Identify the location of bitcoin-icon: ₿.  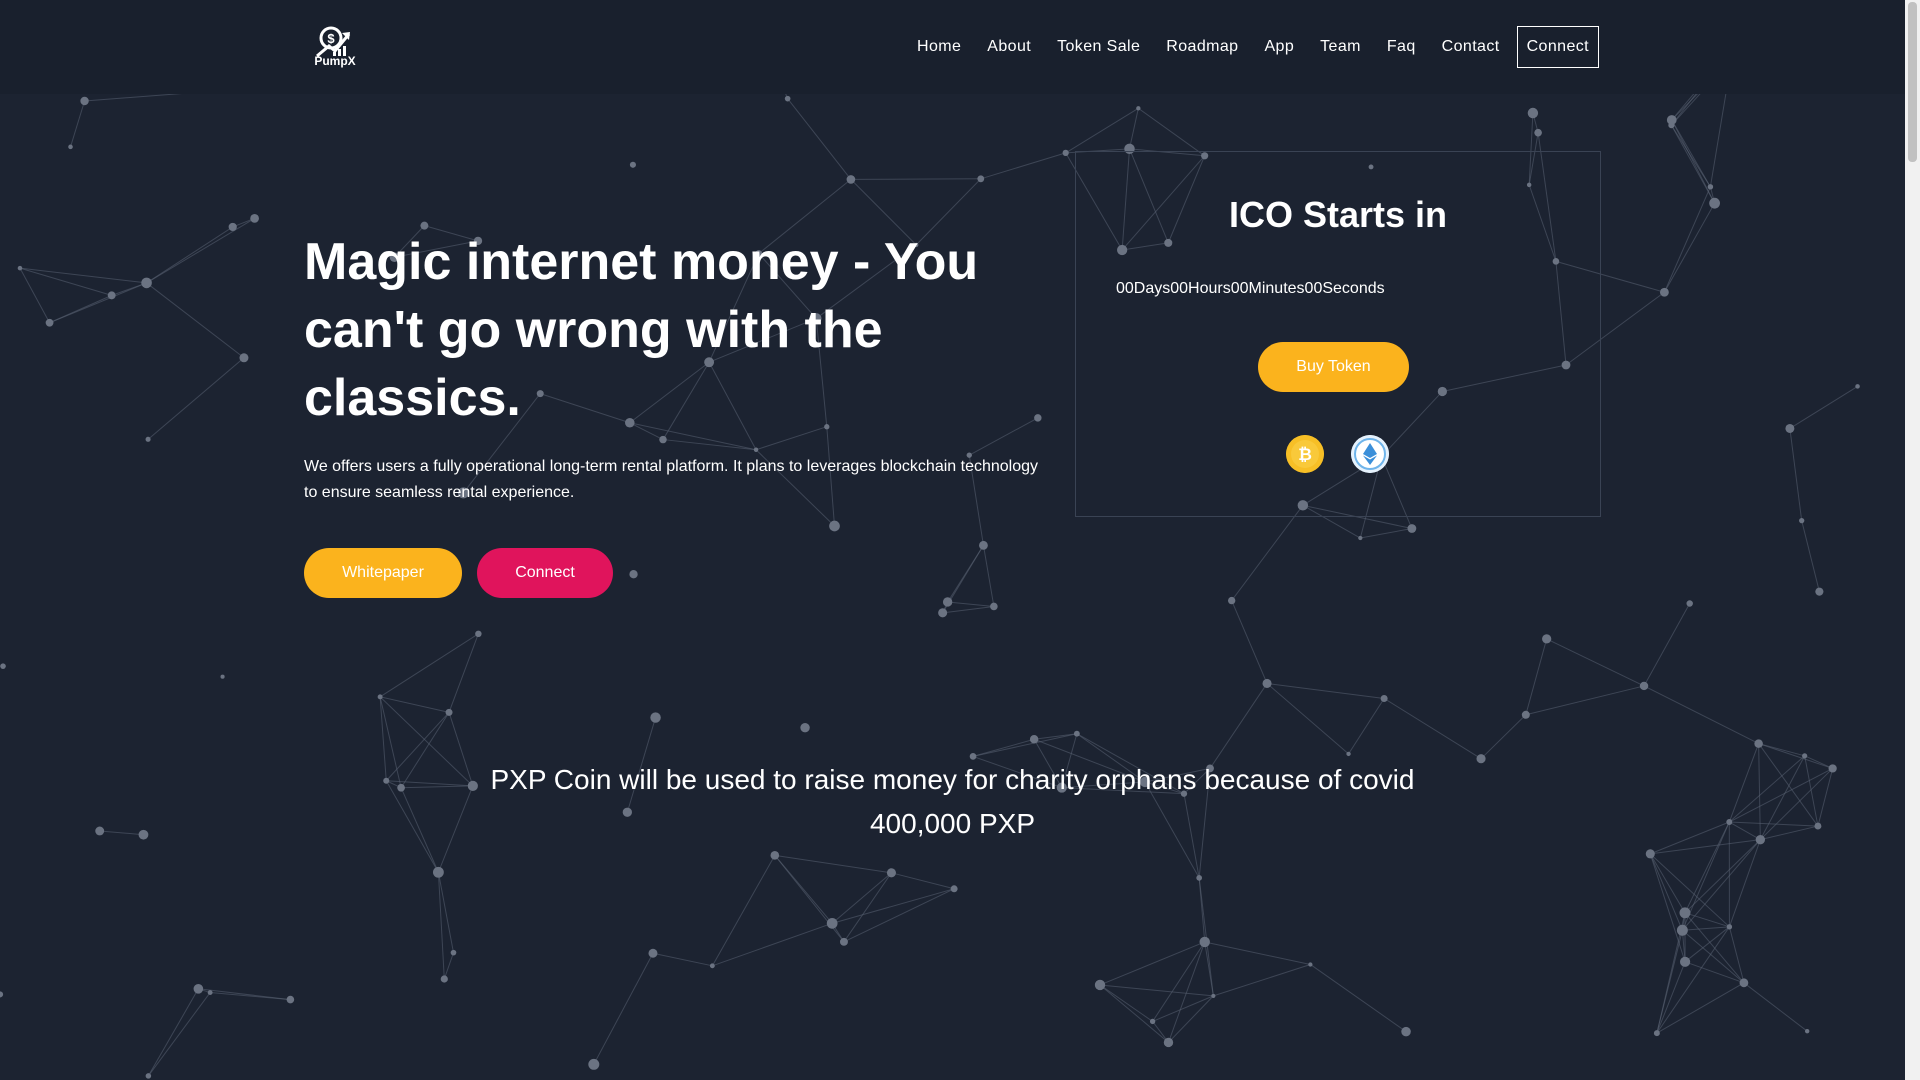
(1305, 454).